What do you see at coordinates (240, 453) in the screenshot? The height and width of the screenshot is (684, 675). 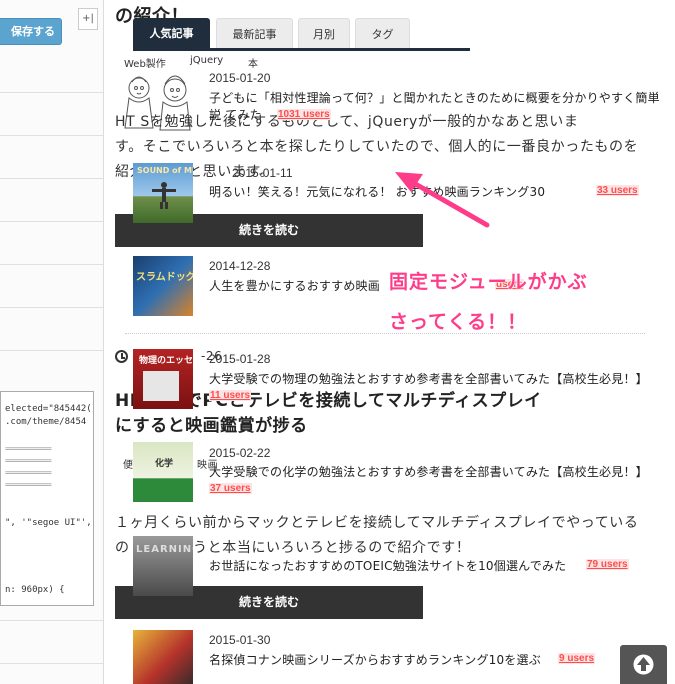 I see `post-date: 2015-02-22` at bounding box center [240, 453].